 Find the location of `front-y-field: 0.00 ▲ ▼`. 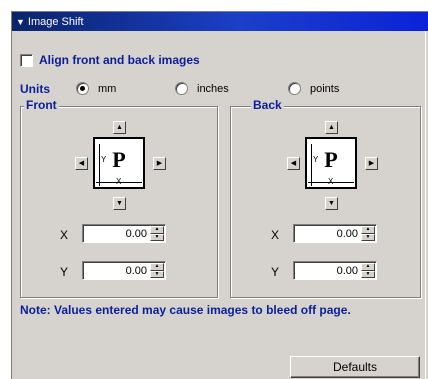

front-y-field: 0.00 ▲ ▼ is located at coordinates (124, 270).